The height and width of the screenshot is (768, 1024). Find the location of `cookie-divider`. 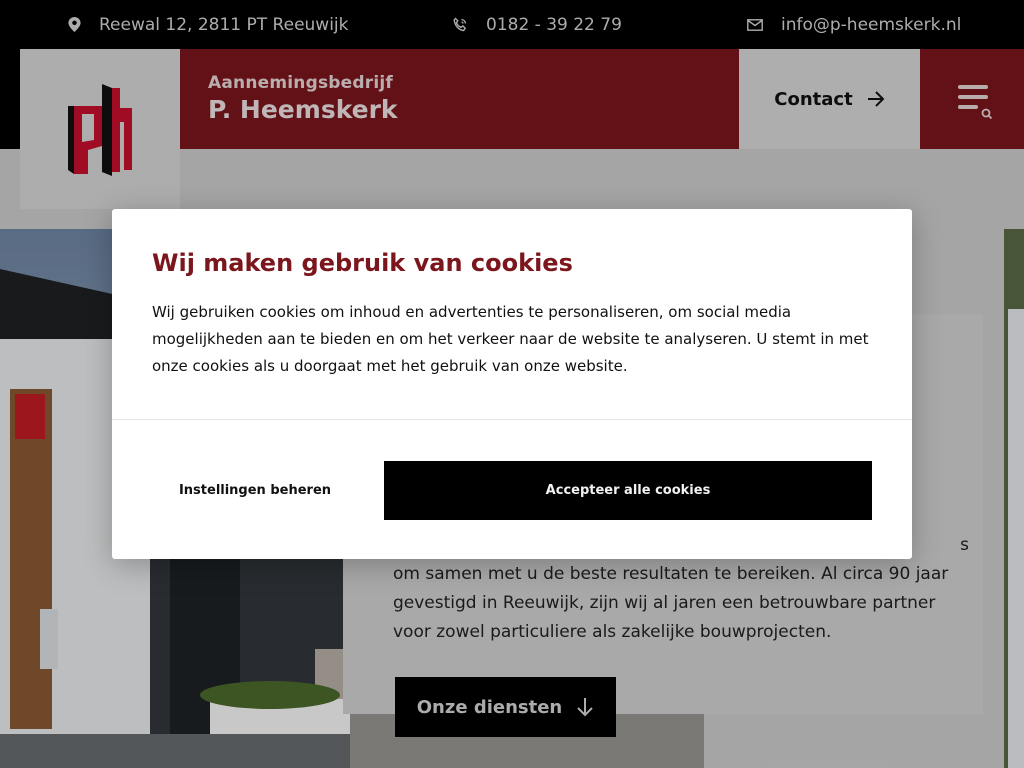

cookie-divider is located at coordinates (512, 419).